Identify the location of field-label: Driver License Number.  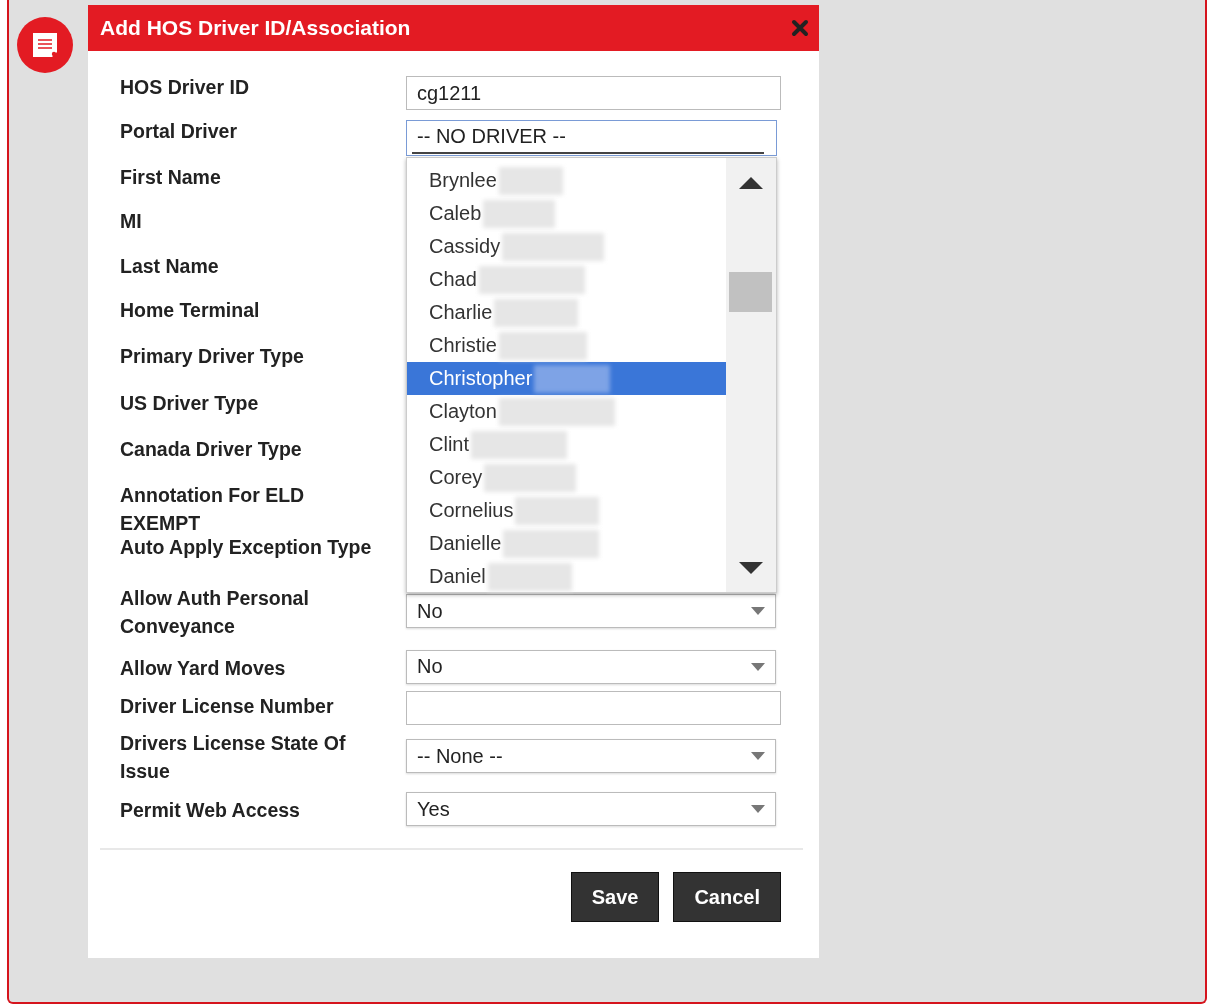
(227, 706).